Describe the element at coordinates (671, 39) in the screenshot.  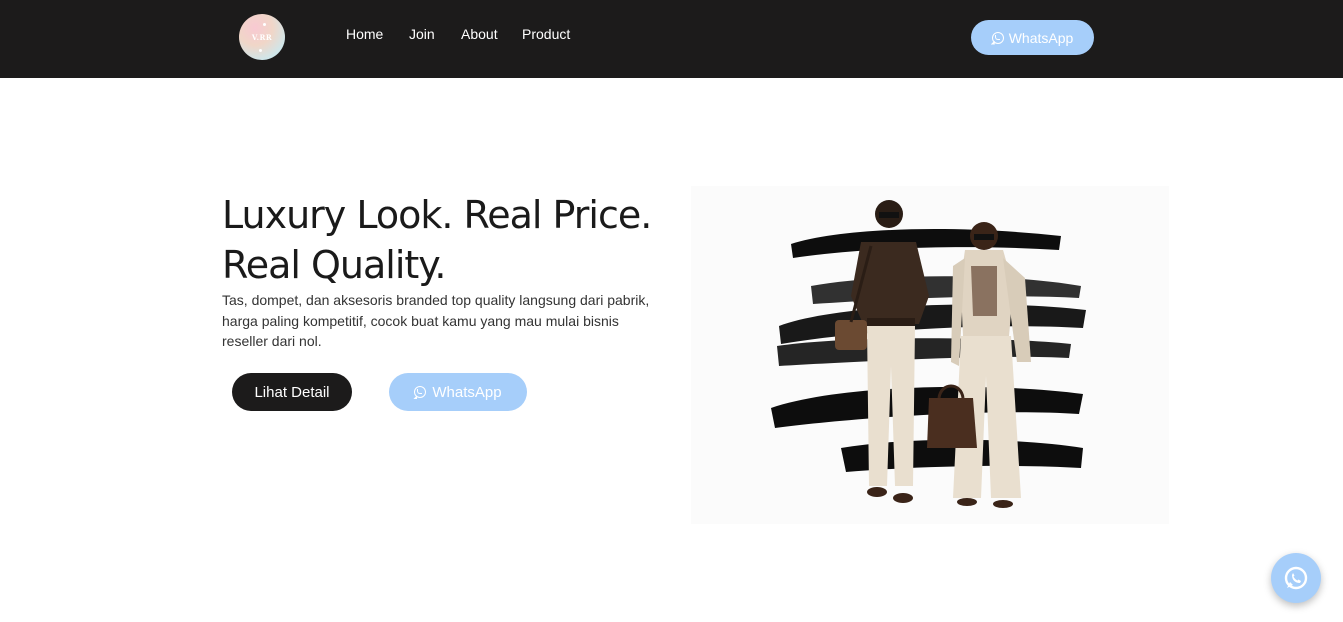
I see `navbar: V.RR Home Join About Product WhatsApp` at that location.